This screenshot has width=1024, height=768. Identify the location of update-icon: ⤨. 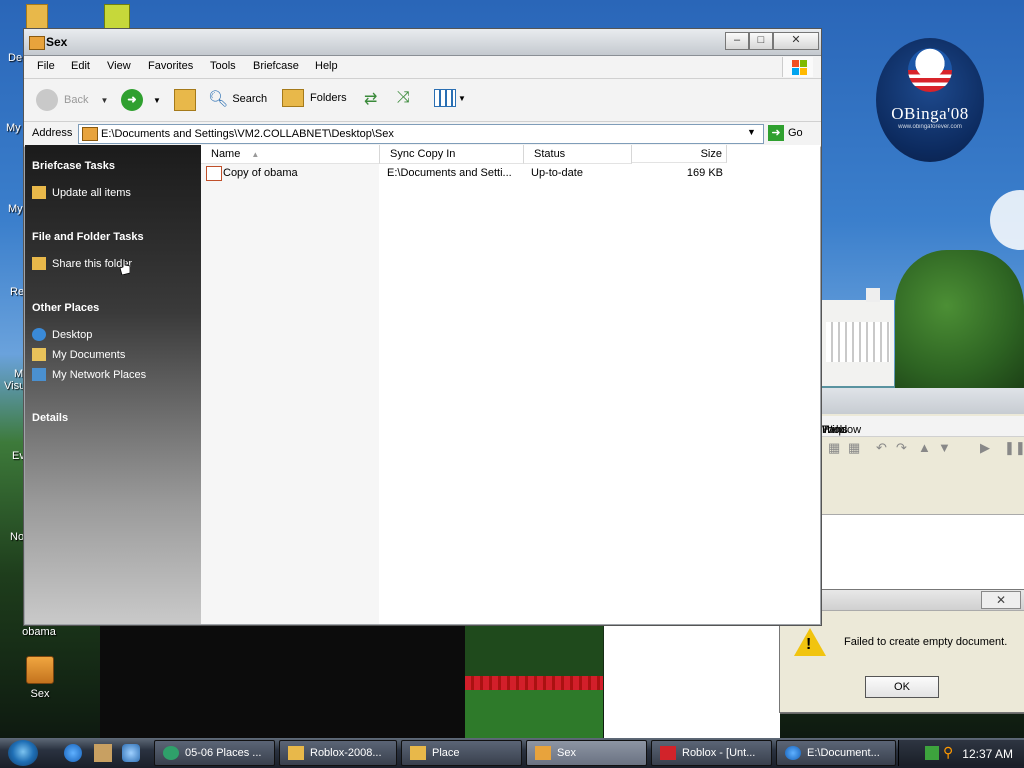
(403, 97).